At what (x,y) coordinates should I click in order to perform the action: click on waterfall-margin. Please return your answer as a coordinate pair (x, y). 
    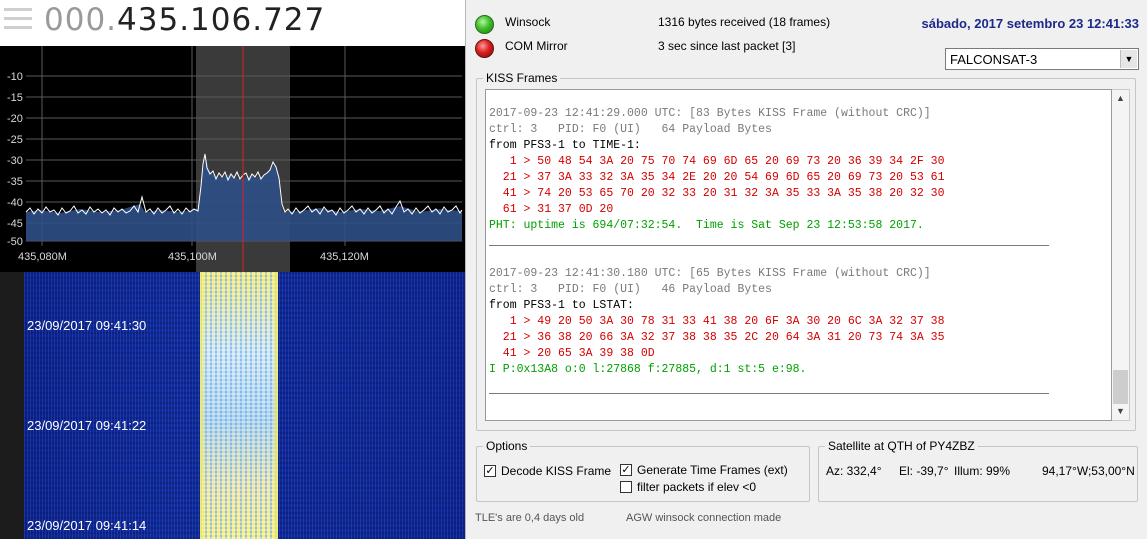
    Looking at the image, I should click on (12, 405).